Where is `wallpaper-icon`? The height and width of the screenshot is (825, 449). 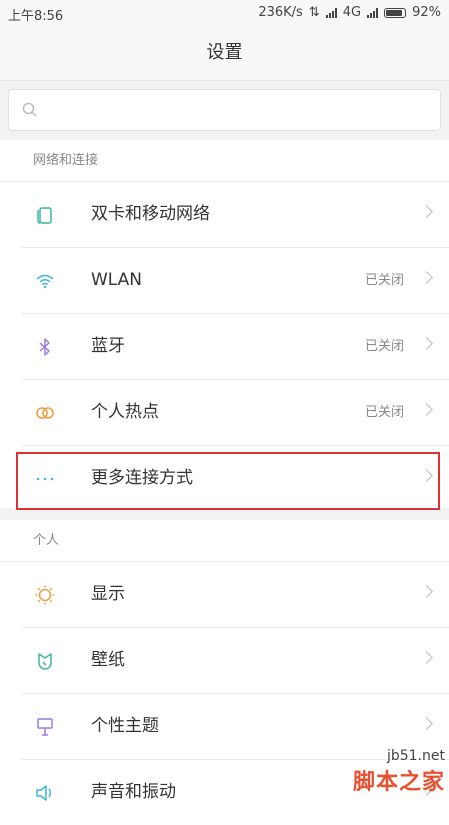
wallpaper-icon is located at coordinates (45, 661).